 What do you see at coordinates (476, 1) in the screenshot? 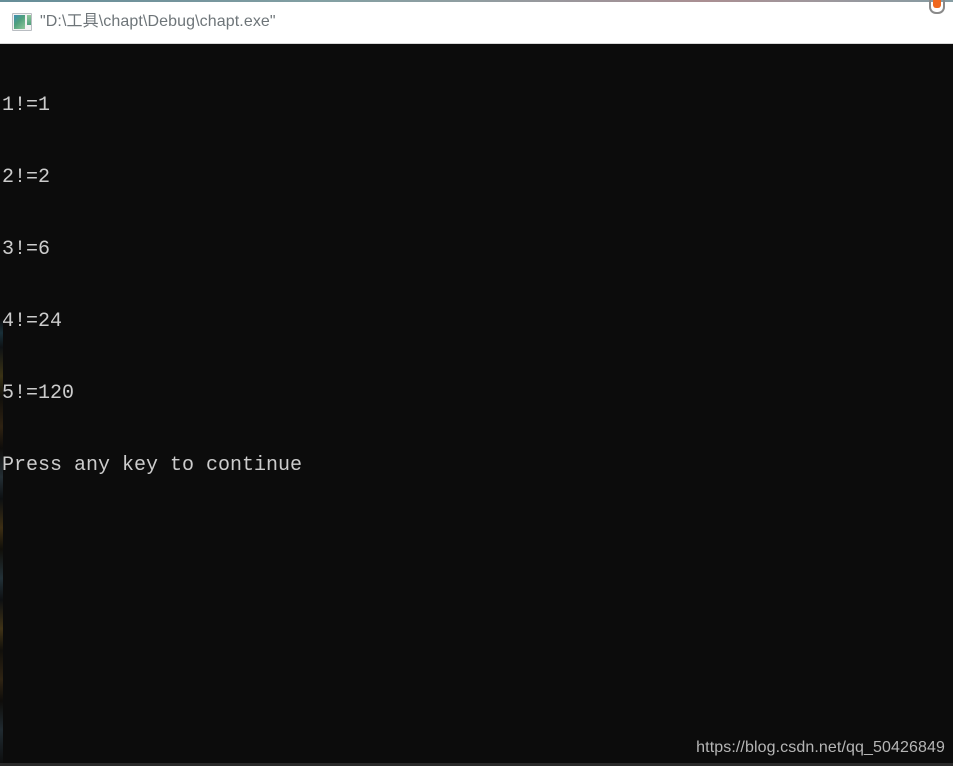
I see `title-bar-top-accent-line` at bounding box center [476, 1].